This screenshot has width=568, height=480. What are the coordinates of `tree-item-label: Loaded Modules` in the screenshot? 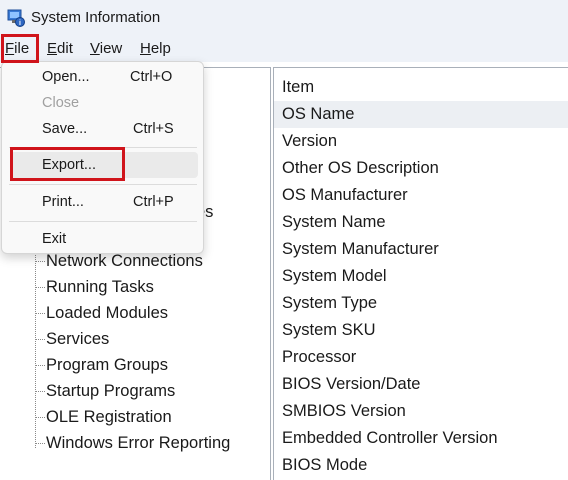 It's located at (107, 313).